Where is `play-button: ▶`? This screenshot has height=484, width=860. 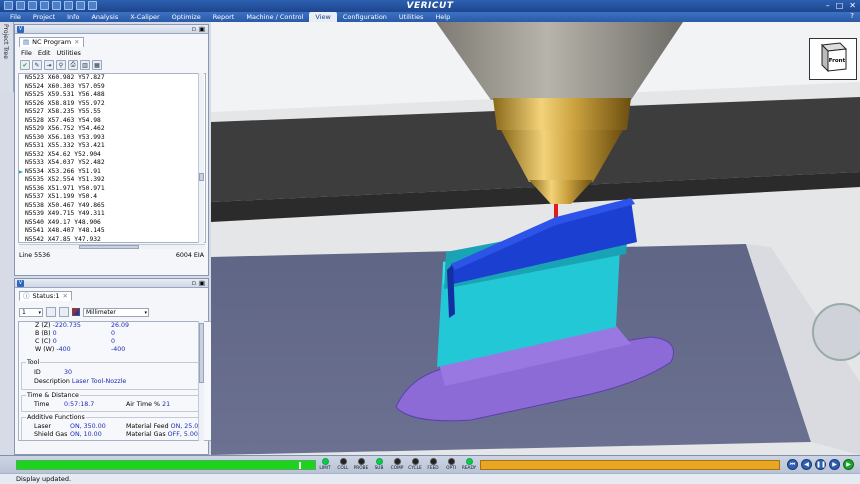 play-button: ▶ is located at coordinates (848, 464).